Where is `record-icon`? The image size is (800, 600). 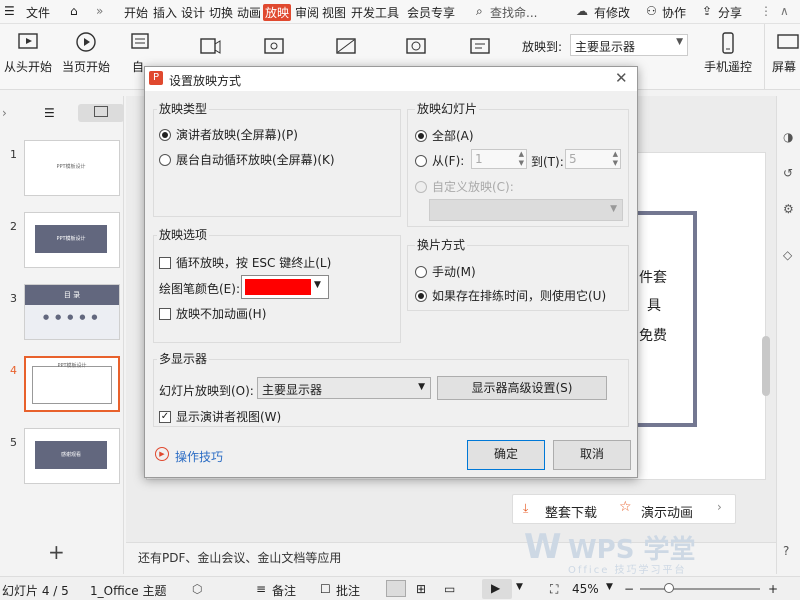
record-icon is located at coordinates (210, 47).